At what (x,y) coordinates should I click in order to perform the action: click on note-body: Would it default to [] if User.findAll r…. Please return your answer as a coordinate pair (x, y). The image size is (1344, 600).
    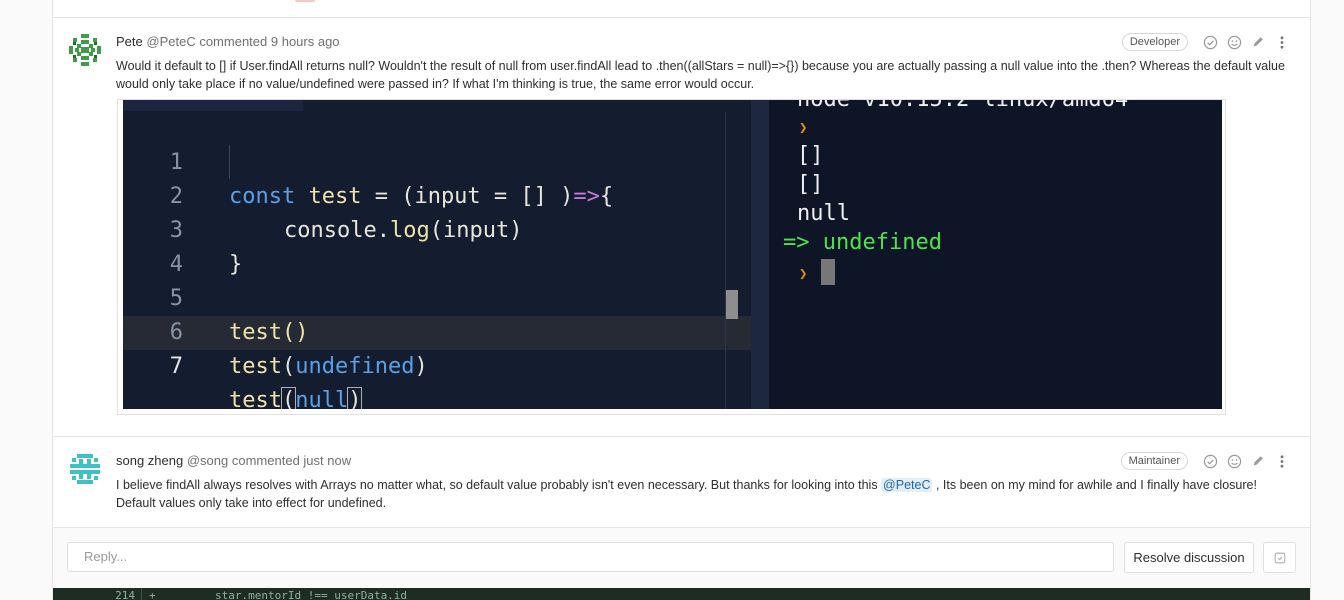
    Looking at the image, I should click on (700, 75).